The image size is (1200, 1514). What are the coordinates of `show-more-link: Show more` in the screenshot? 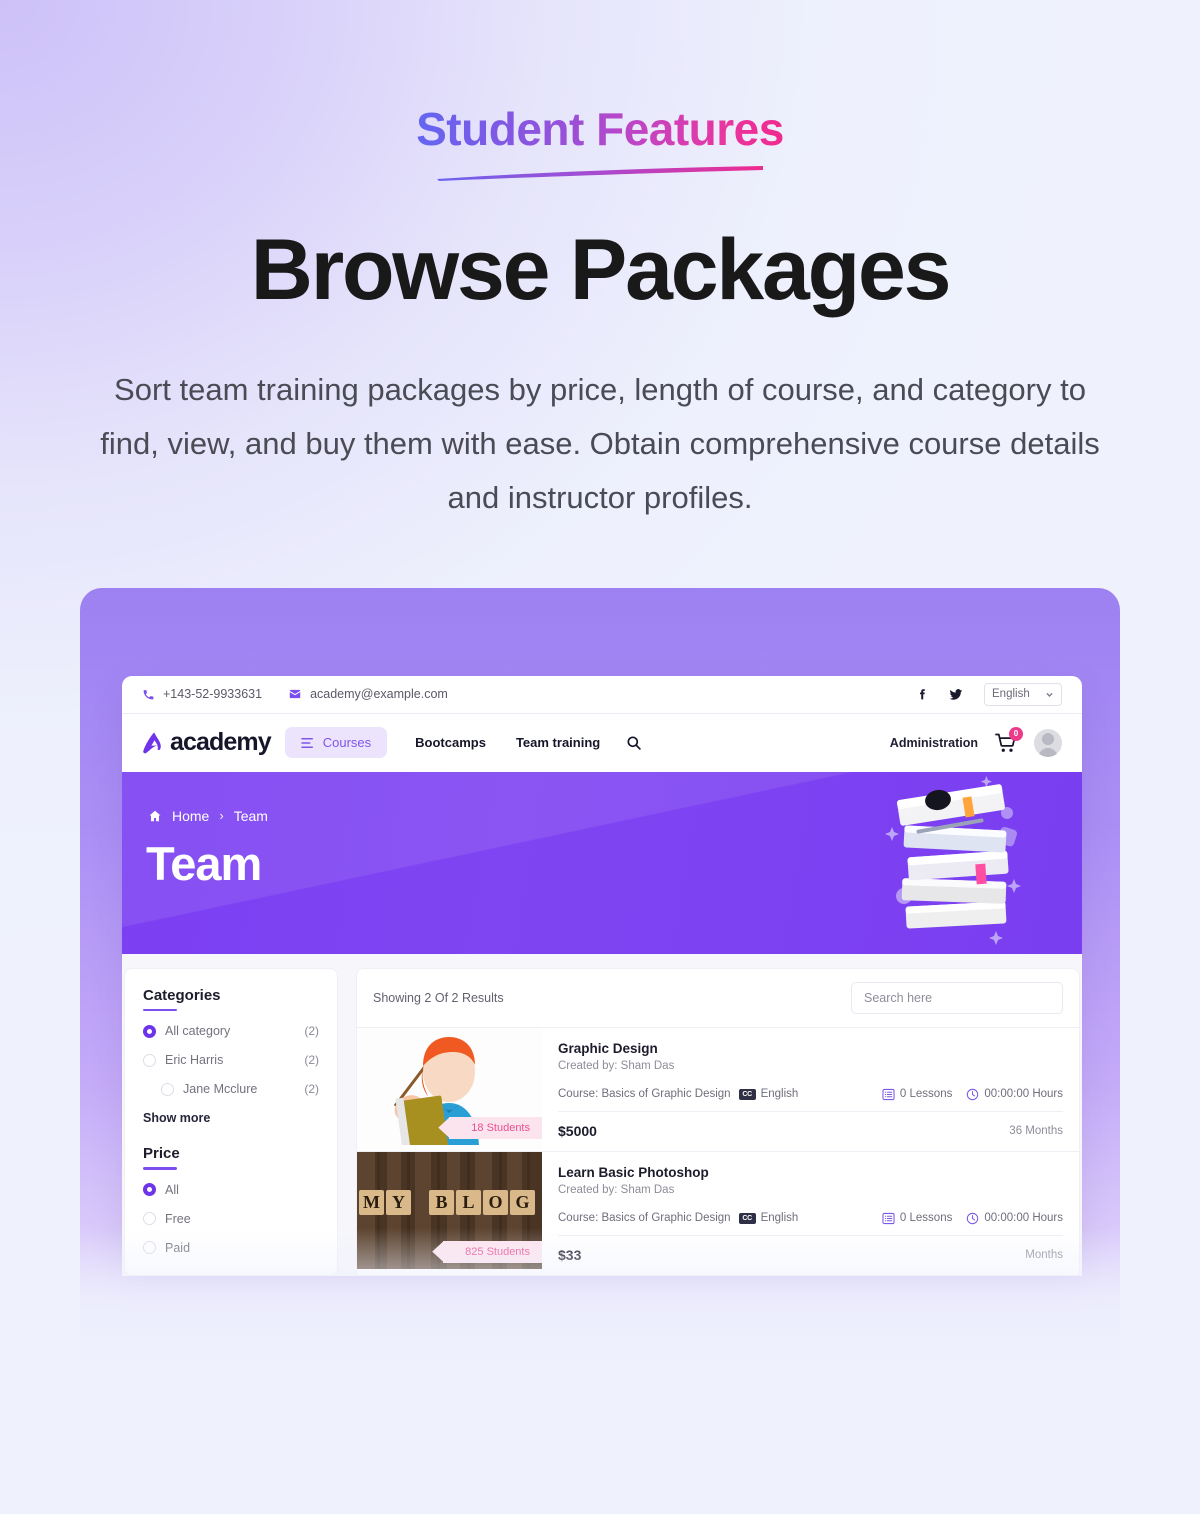 It's located at (231, 1118).